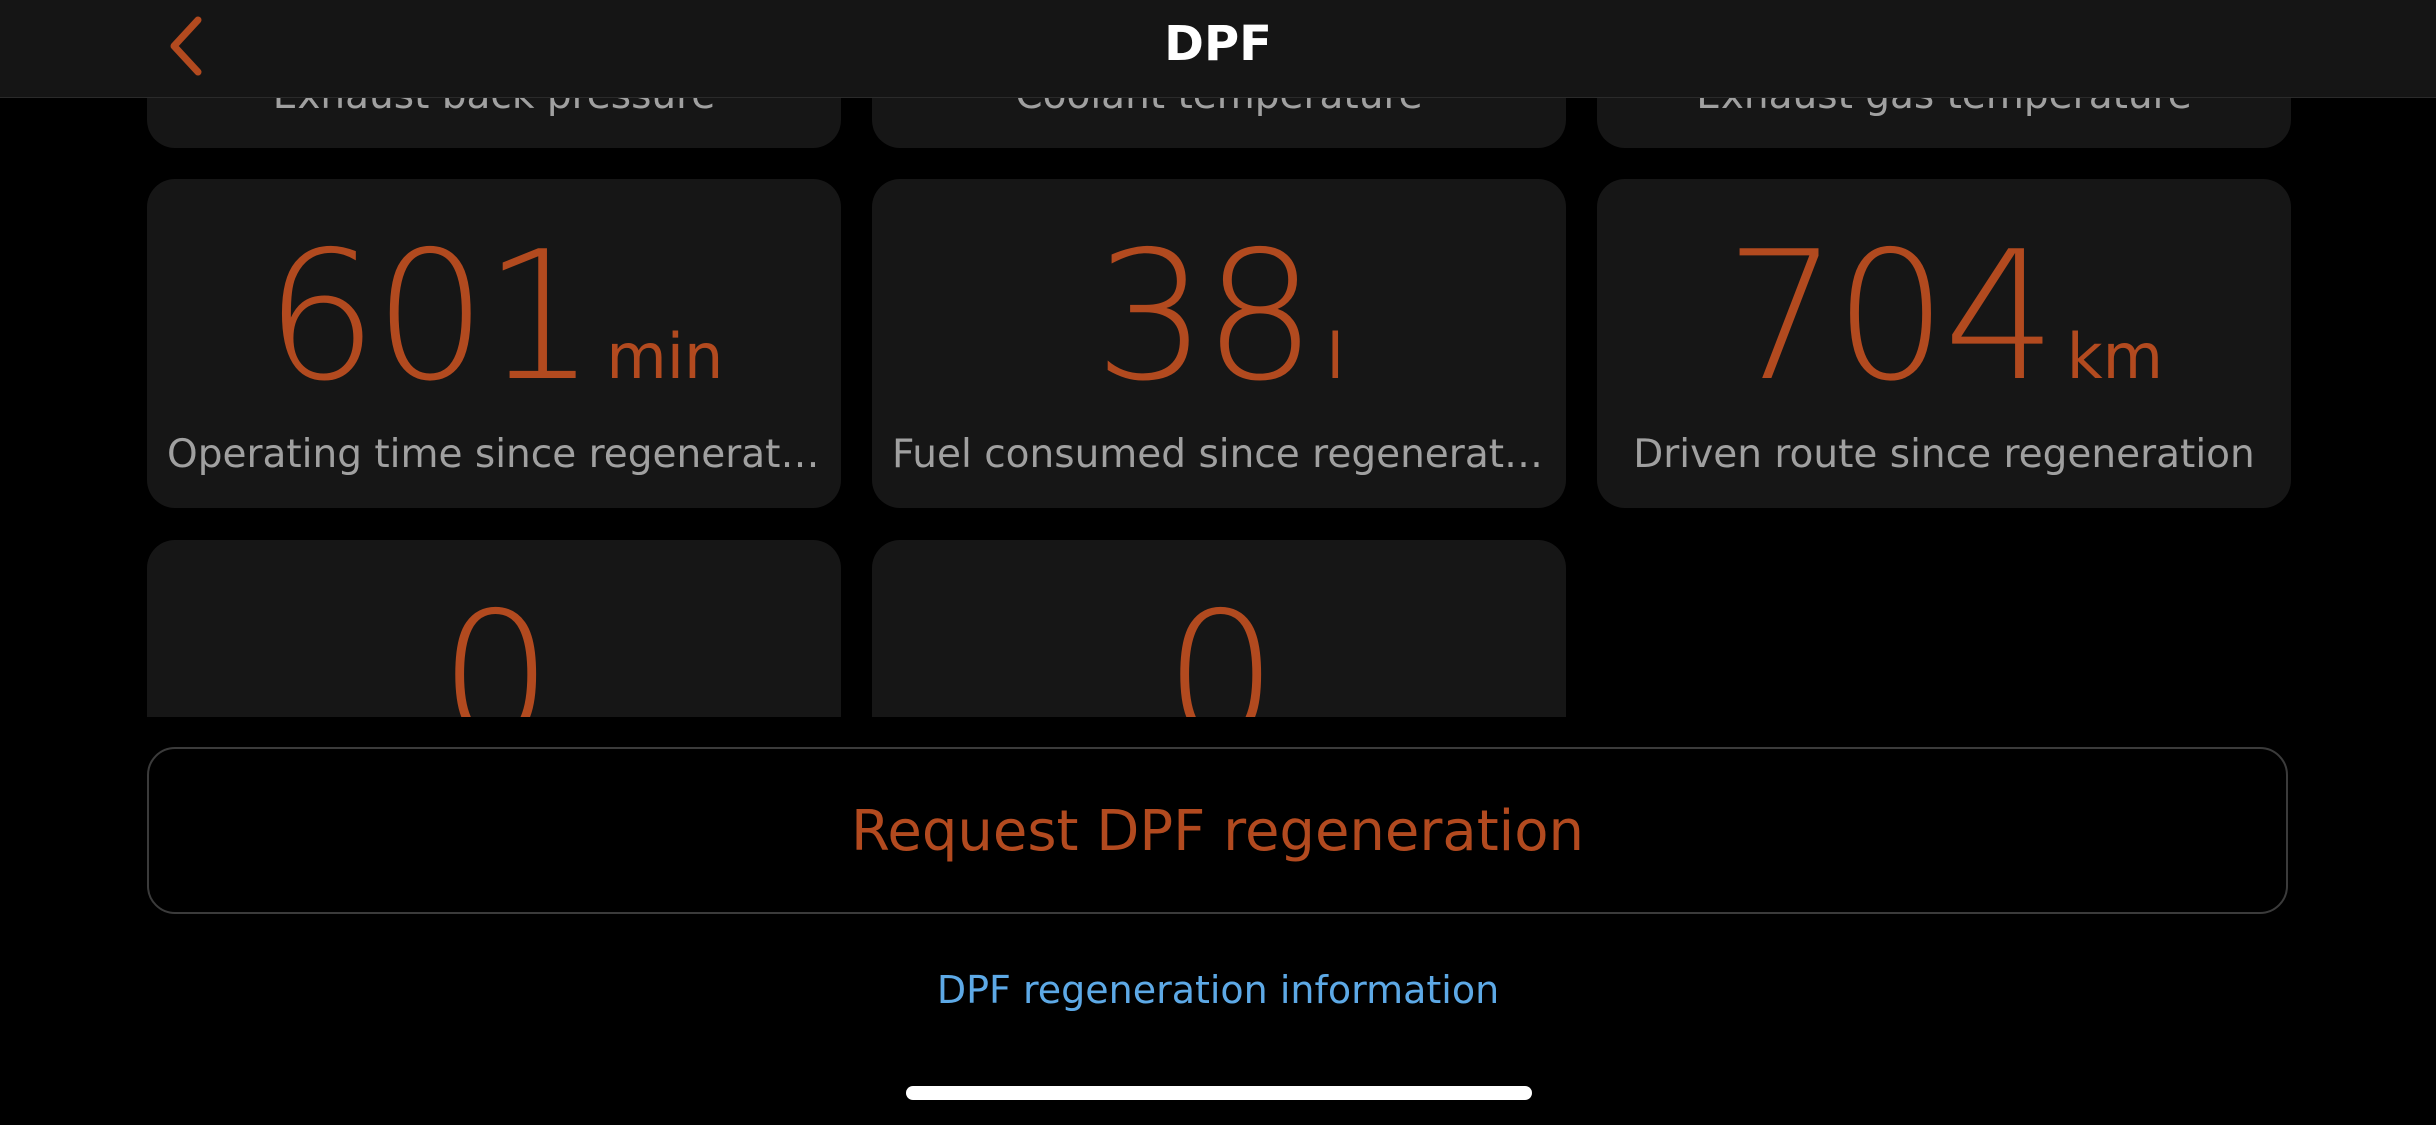 The width and height of the screenshot is (2436, 1125). I want to click on metric-value: 704, so click(1890, 316).